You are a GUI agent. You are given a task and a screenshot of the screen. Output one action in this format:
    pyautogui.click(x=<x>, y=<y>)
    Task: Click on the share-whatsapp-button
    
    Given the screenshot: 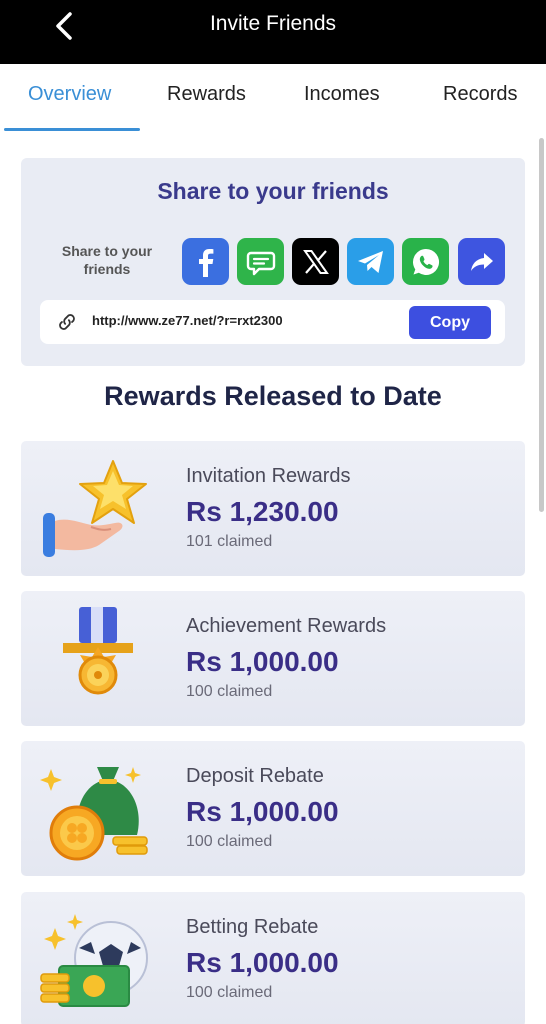 What is the action you would take?
    pyautogui.click(x=425, y=261)
    